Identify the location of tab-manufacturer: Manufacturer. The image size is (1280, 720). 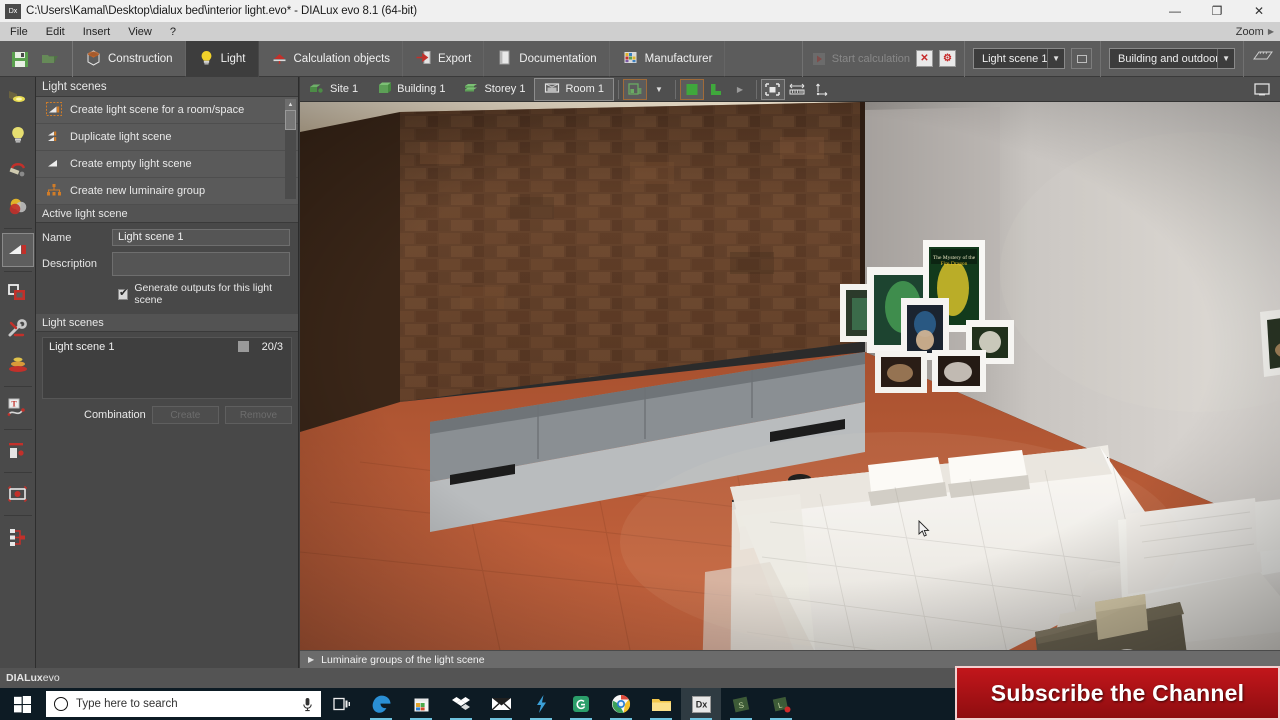
(668, 58).